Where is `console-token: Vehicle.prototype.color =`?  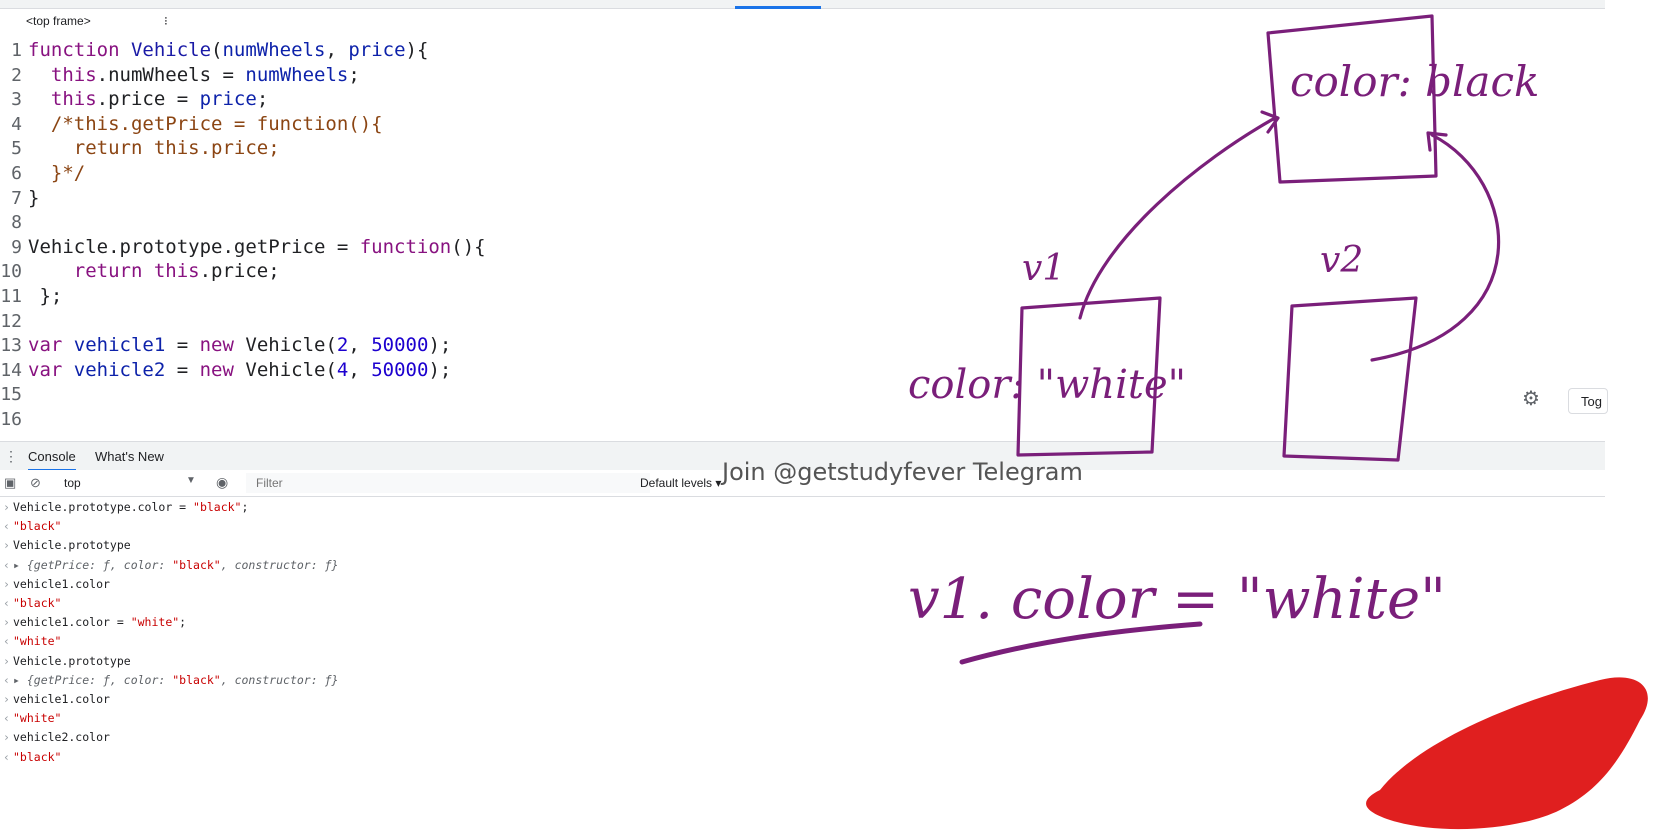
console-token: Vehicle.prototype.color = is located at coordinates (103, 507).